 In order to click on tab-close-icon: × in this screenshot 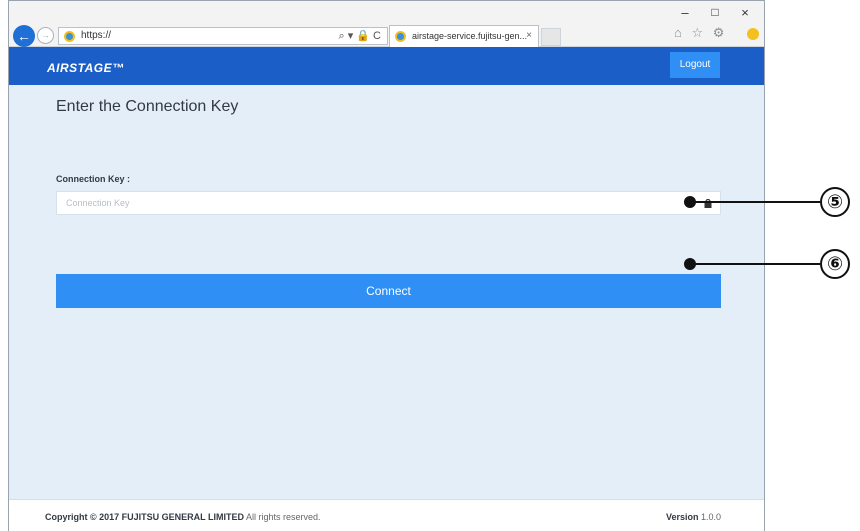, I will do `click(529, 35)`.